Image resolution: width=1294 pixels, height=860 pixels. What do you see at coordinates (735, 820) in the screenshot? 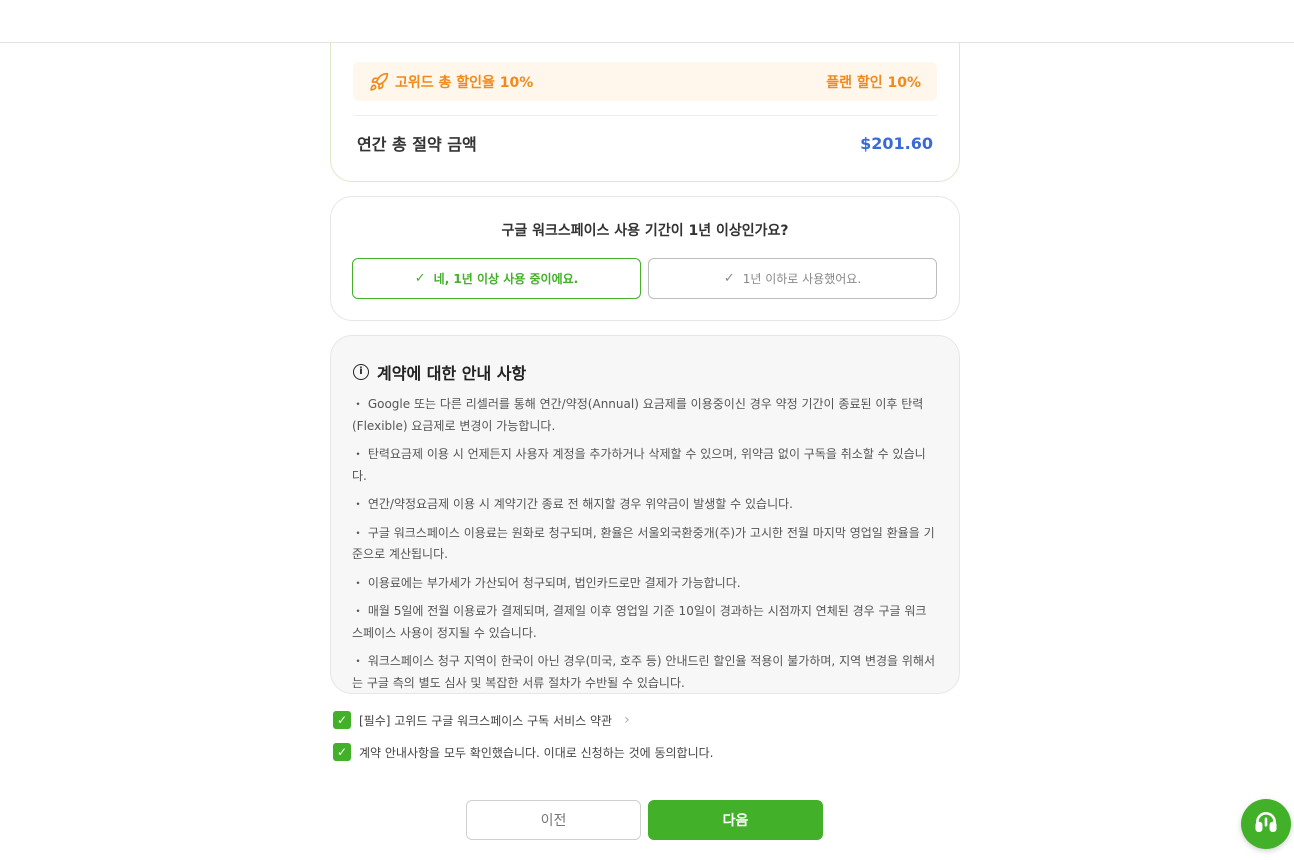
I see `next-button: 다음` at bounding box center [735, 820].